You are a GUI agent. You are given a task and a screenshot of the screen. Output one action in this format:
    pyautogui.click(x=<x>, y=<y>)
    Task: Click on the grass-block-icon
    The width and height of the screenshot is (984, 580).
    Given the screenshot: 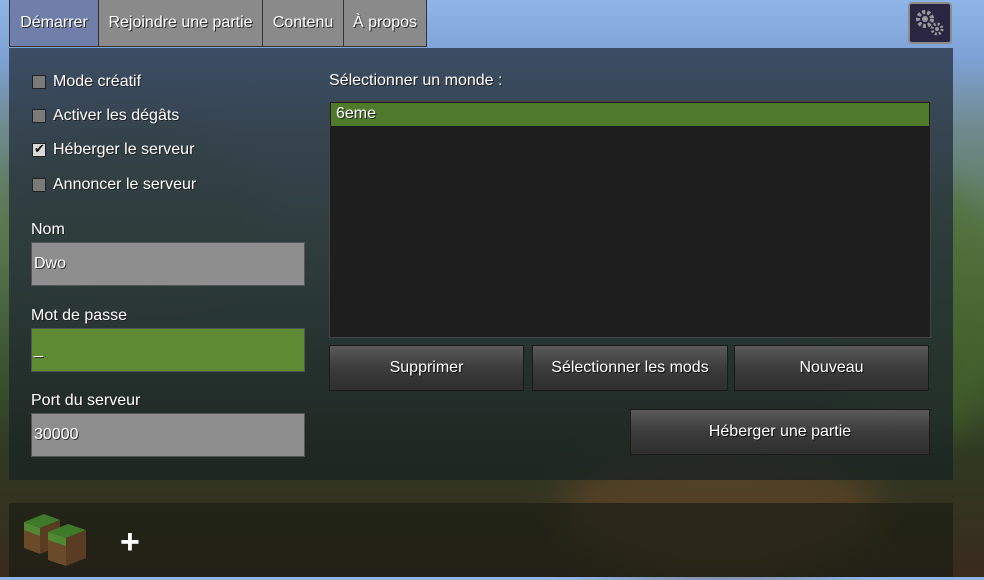 What is the action you would take?
    pyautogui.click(x=55, y=541)
    